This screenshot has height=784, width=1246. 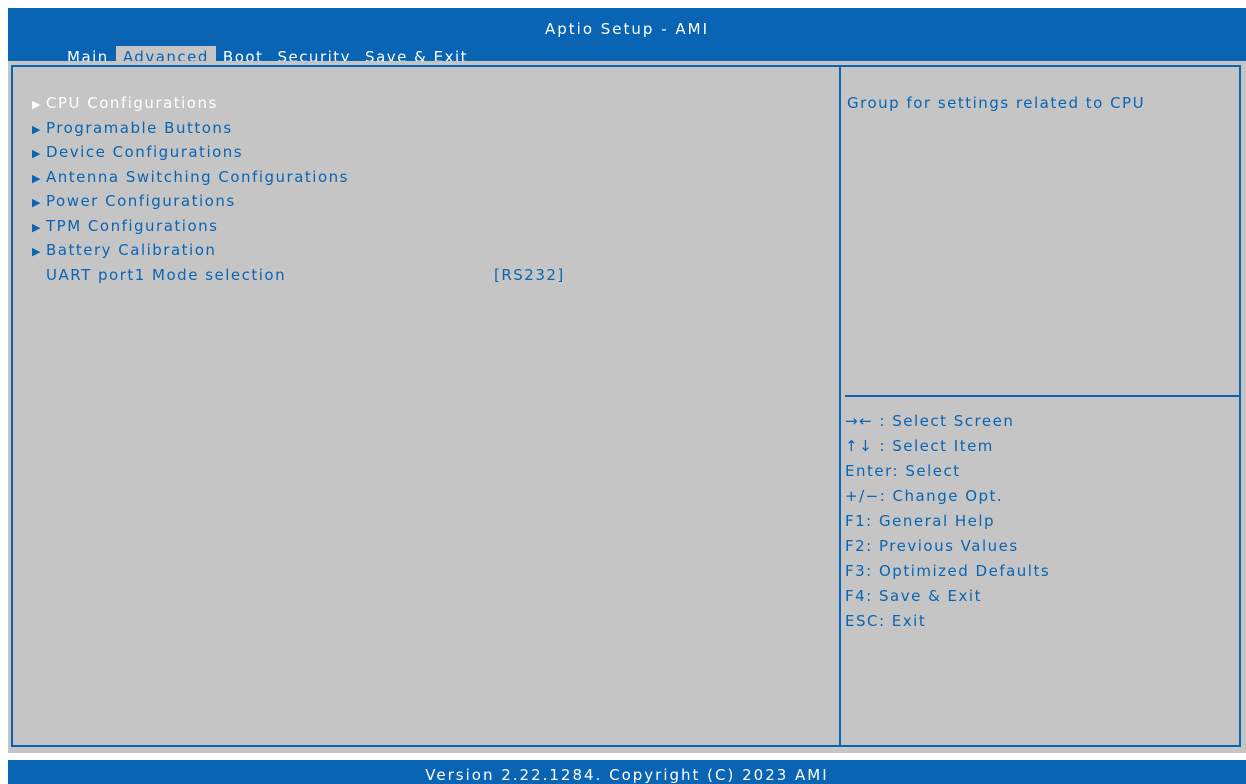 I want to click on menu-item-label: Battery Calibration, so click(x=131, y=250).